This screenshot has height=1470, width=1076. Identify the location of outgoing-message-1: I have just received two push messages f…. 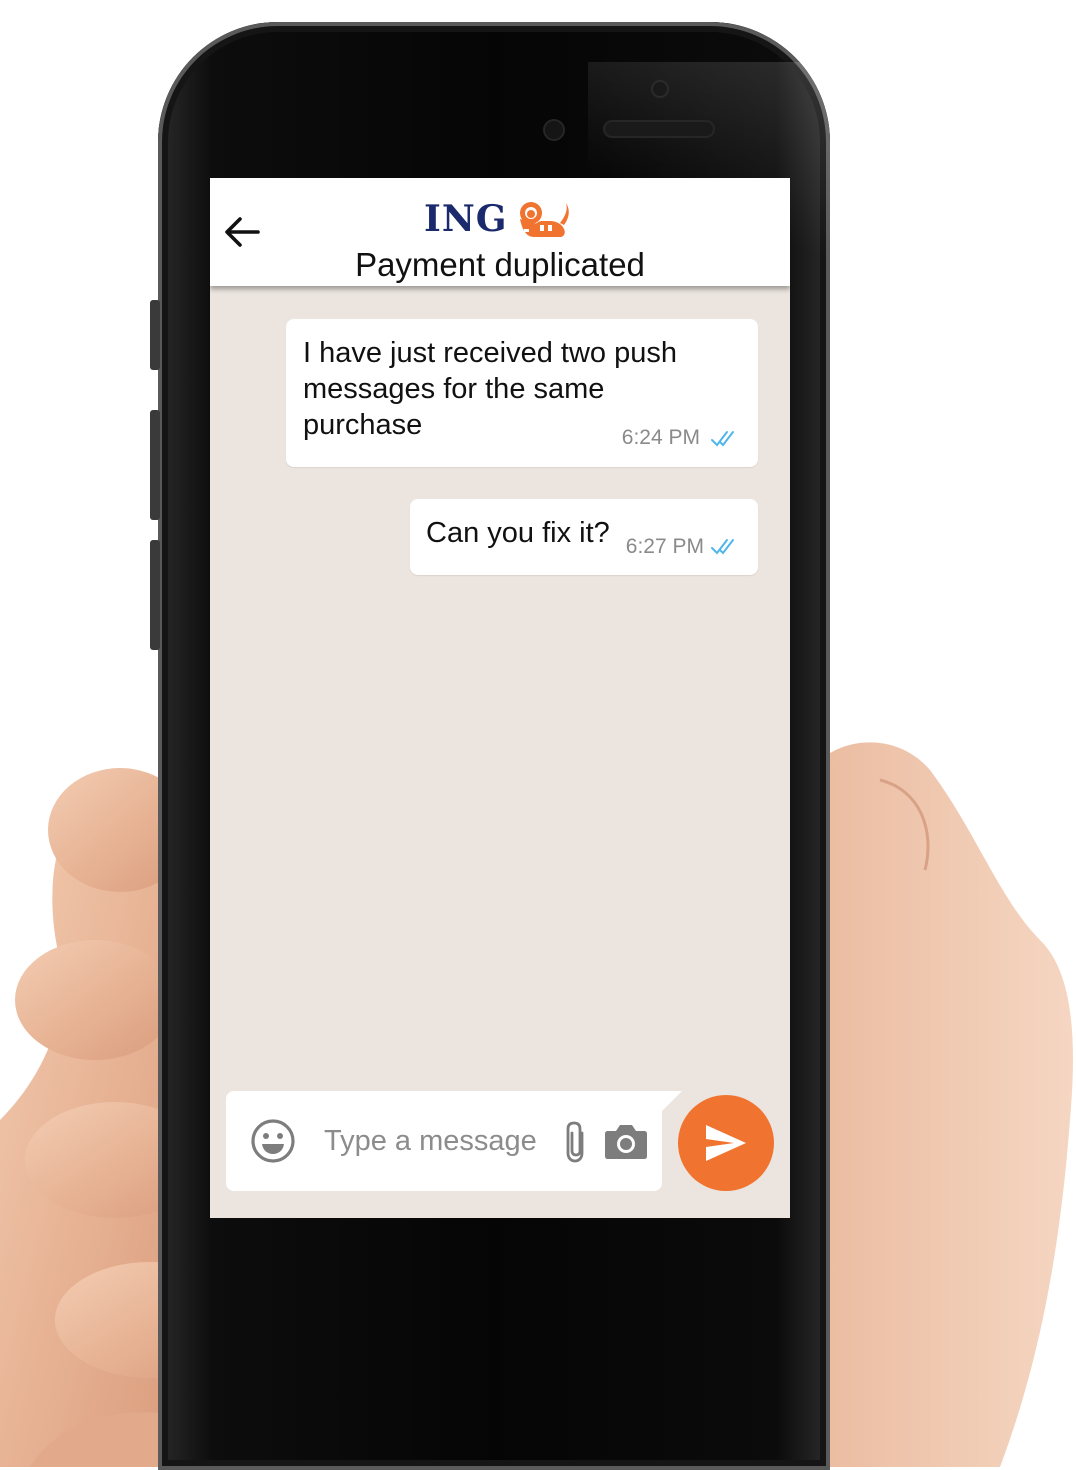
(522, 393).